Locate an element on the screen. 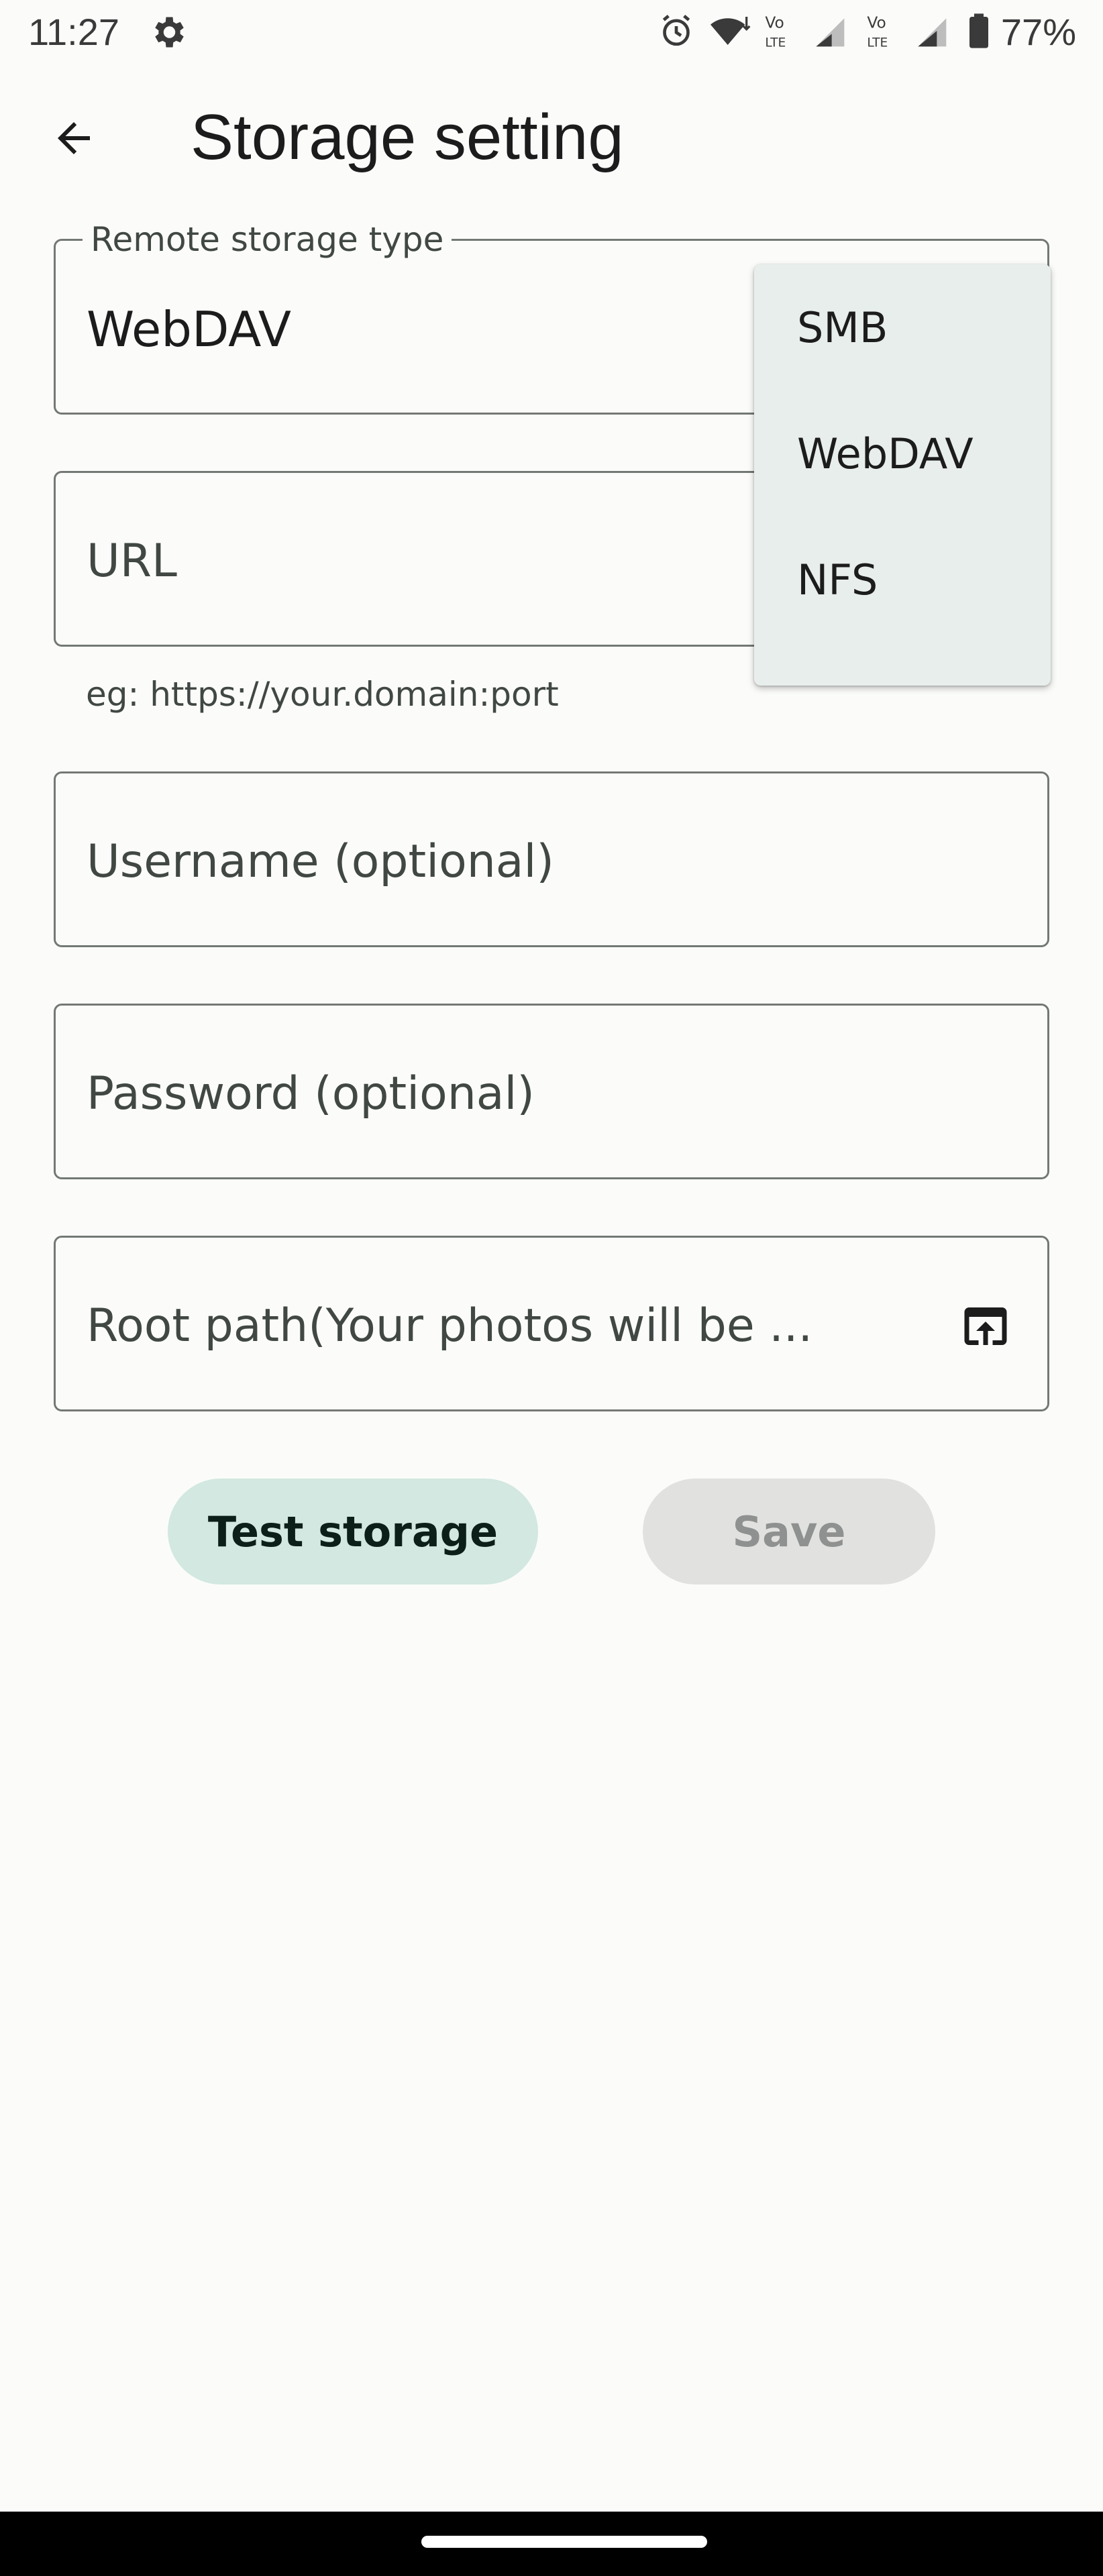  url-placeholder: URL is located at coordinates (132, 561).